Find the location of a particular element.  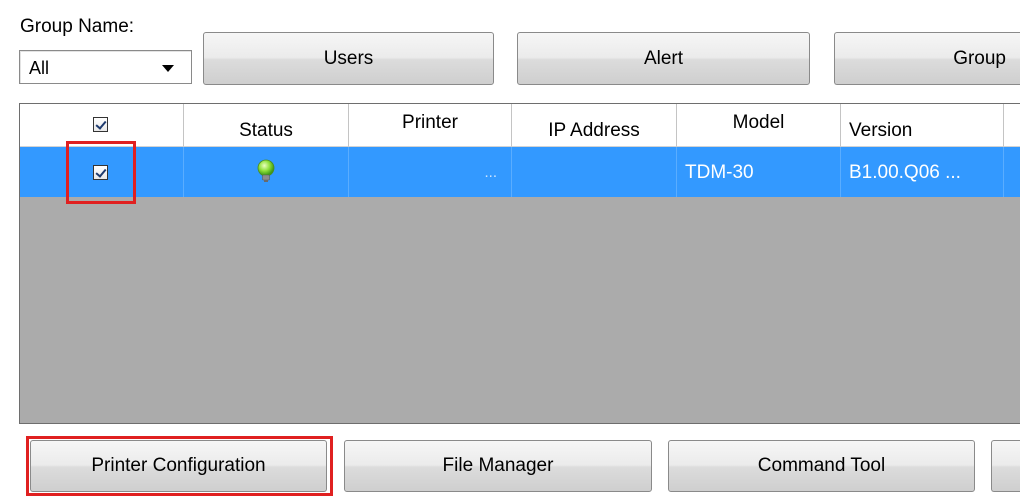

row-ip-cell is located at coordinates (594, 172).